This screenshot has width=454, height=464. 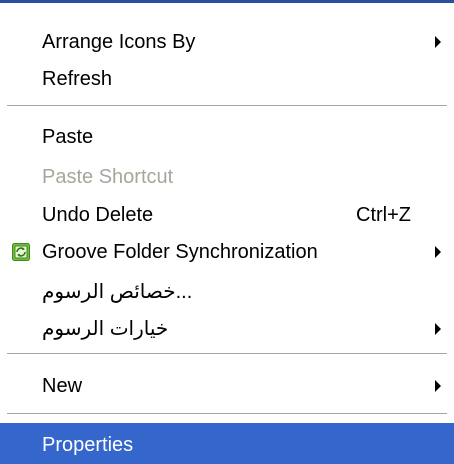 What do you see at coordinates (227, 329) in the screenshot?
I see `menu-item-graphics-options-arabic: خيارات الرسوم` at bounding box center [227, 329].